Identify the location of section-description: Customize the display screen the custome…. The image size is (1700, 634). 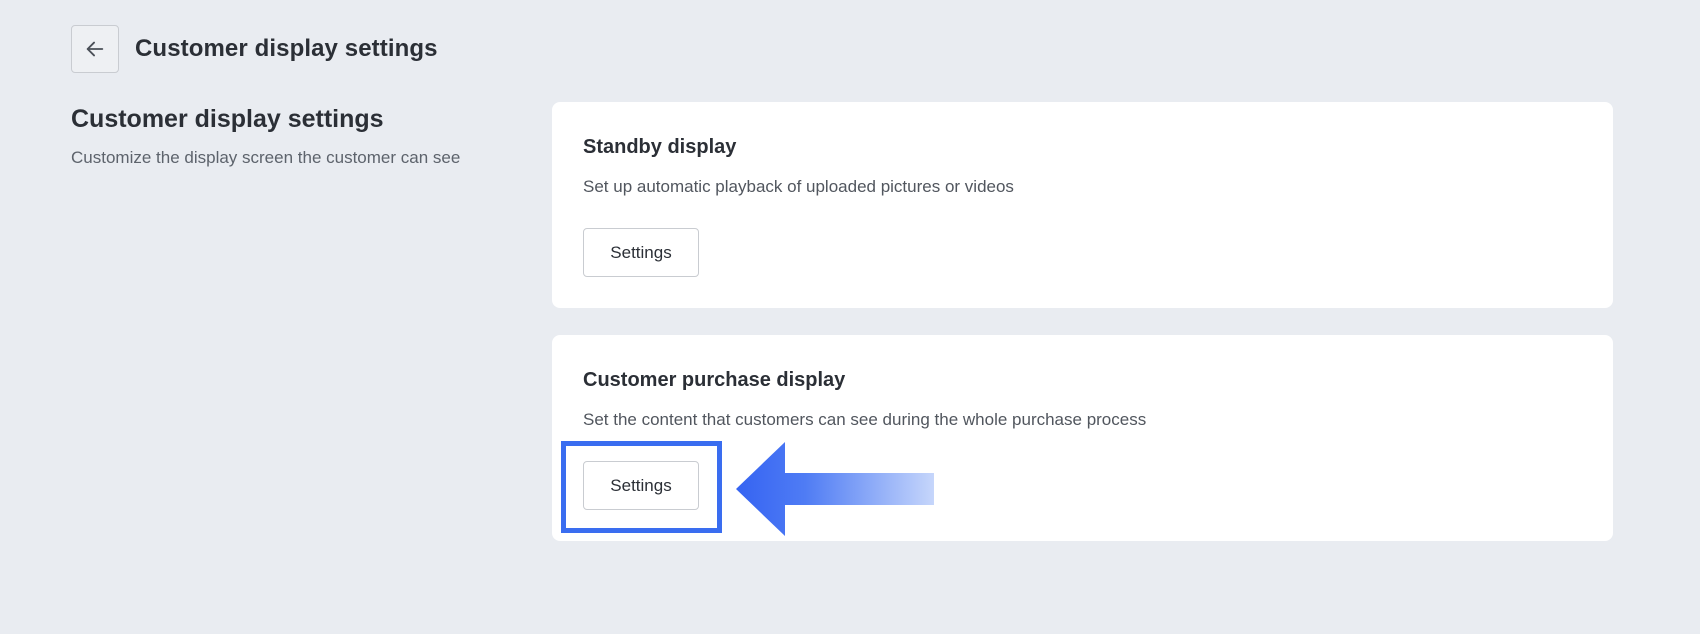
(266, 157).